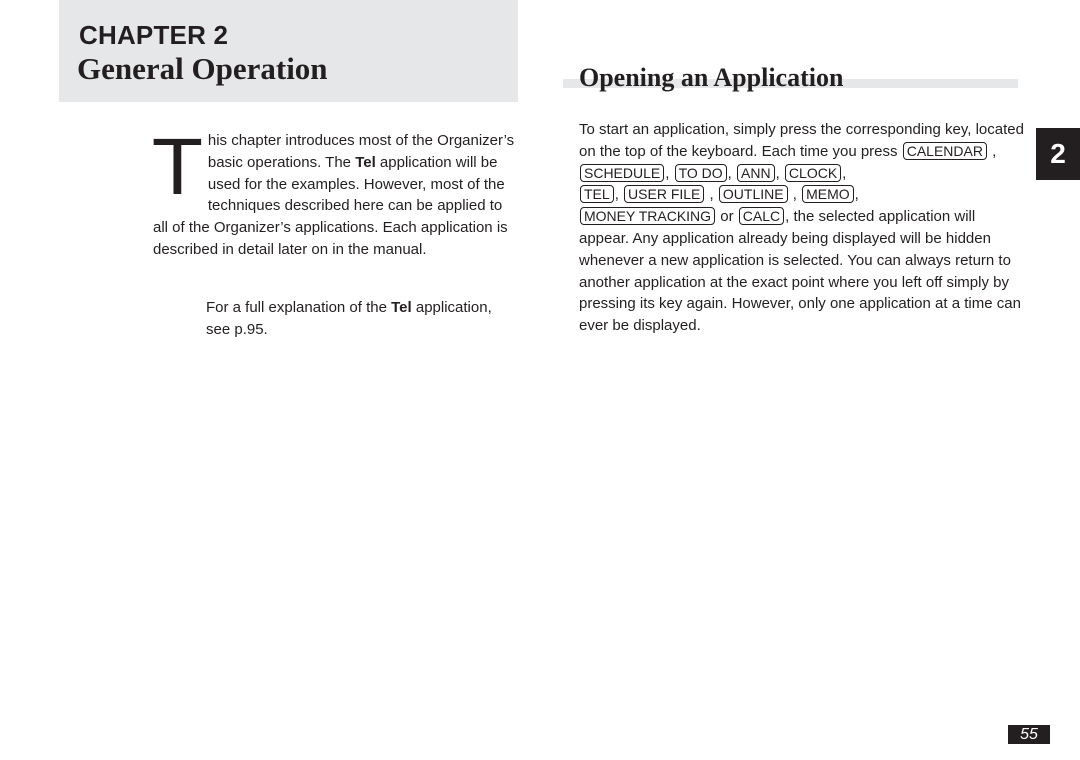 This screenshot has width=1080, height=760. Describe the element at coordinates (401, 307) in the screenshot. I see `note-bold-tel: Tel` at that location.